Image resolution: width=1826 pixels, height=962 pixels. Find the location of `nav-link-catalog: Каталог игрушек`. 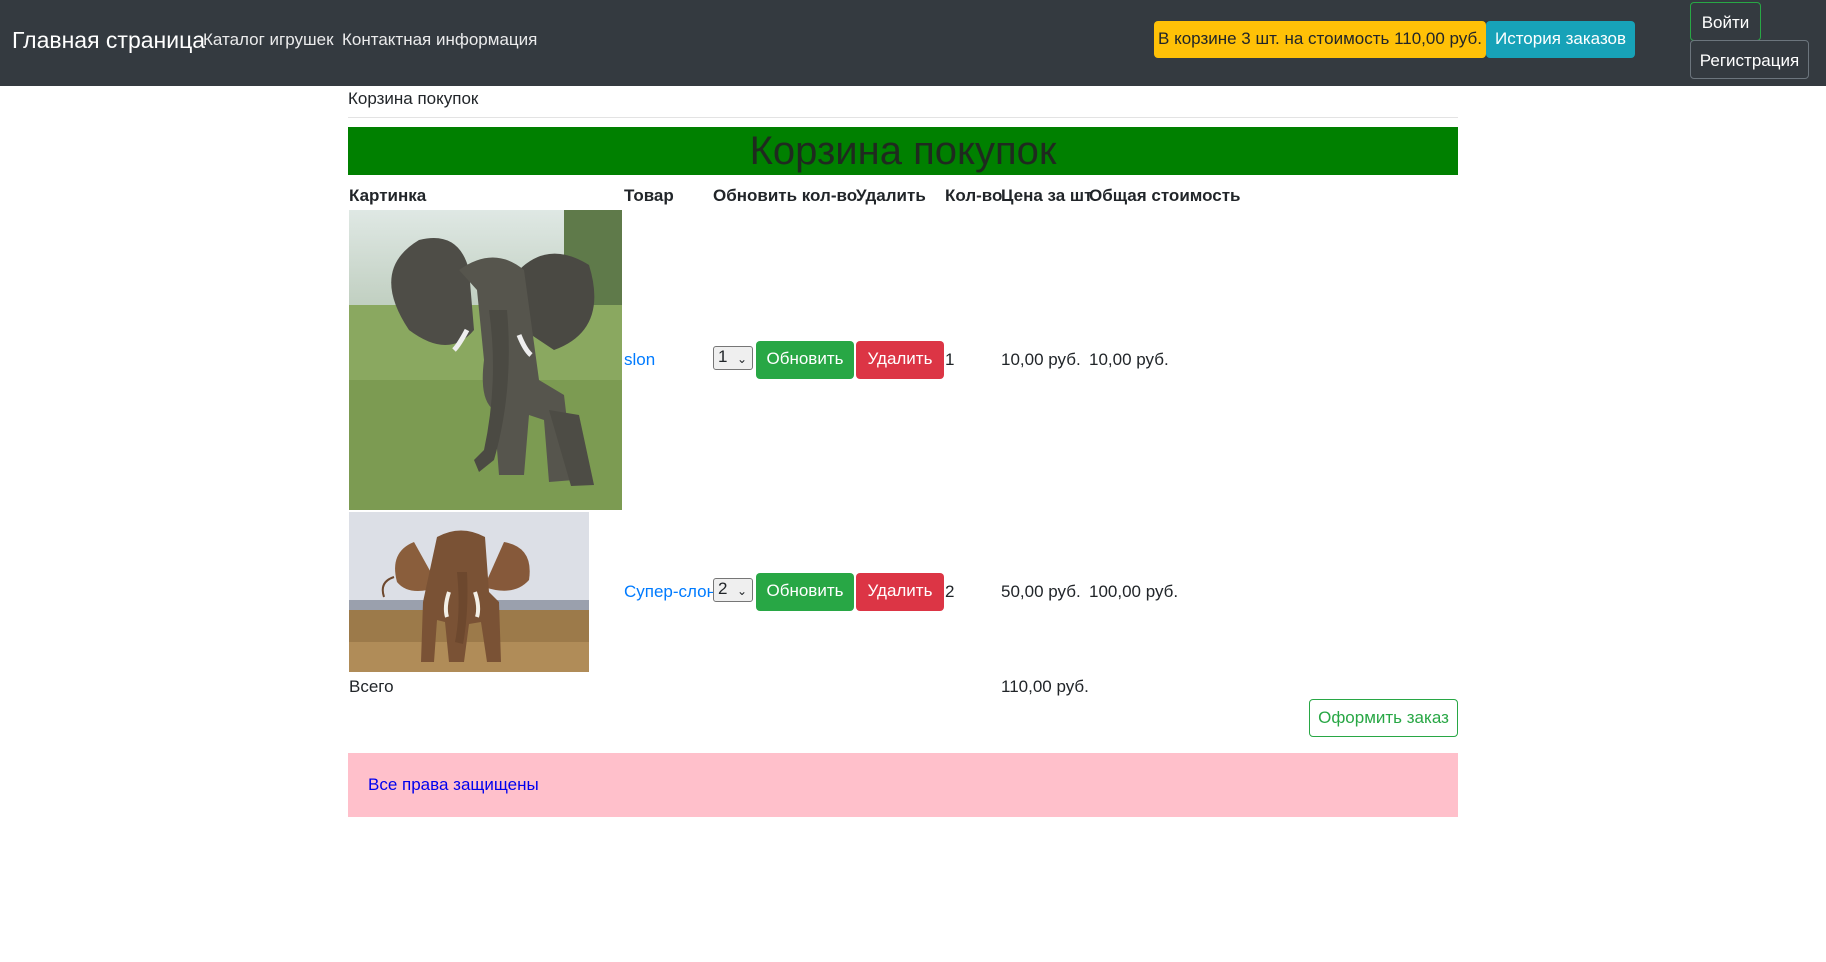

nav-link-catalog: Каталог игрушек is located at coordinates (268, 40).